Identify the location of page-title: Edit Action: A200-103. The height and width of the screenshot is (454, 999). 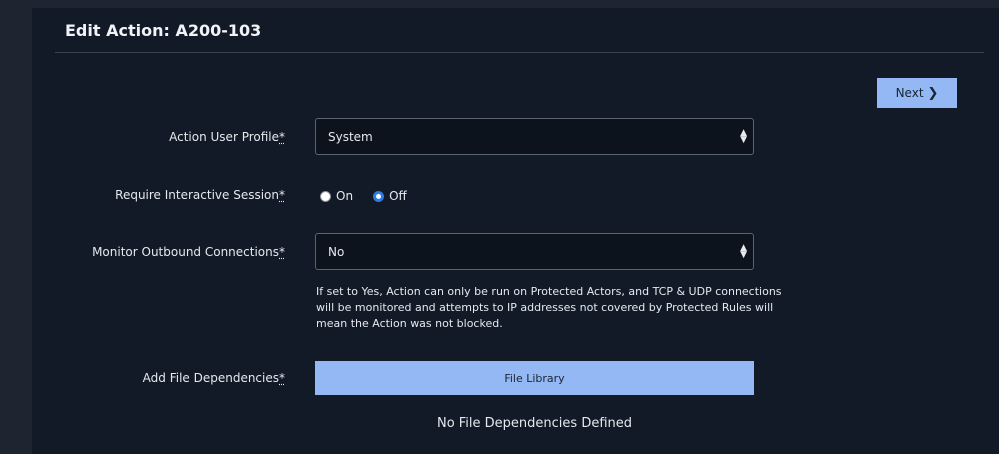
(163, 30).